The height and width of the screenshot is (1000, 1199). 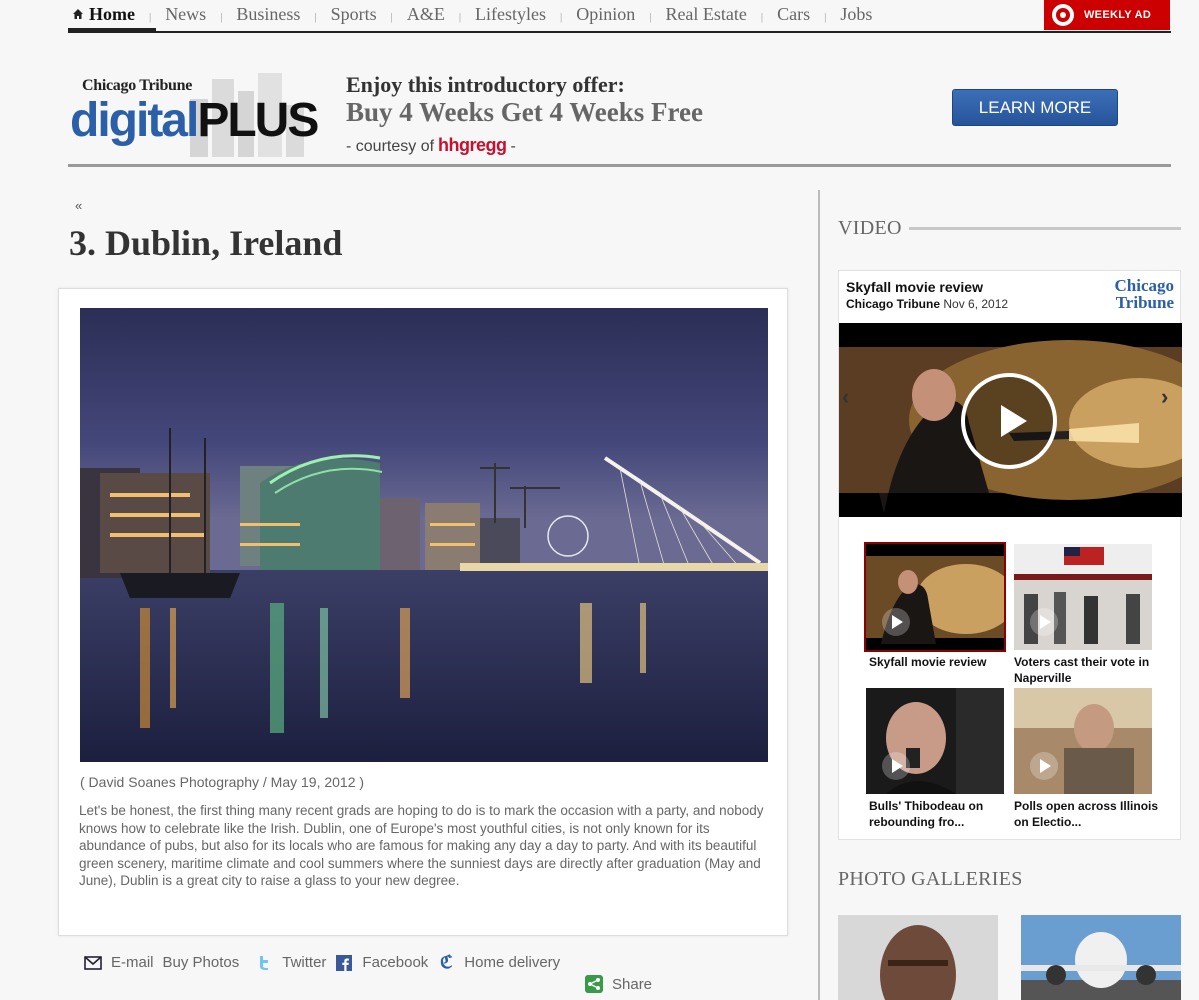 What do you see at coordinates (1089, 670) in the screenshot?
I see `video-thumb-caption: Voters cast their vote in Naperville` at bounding box center [1089, 670].